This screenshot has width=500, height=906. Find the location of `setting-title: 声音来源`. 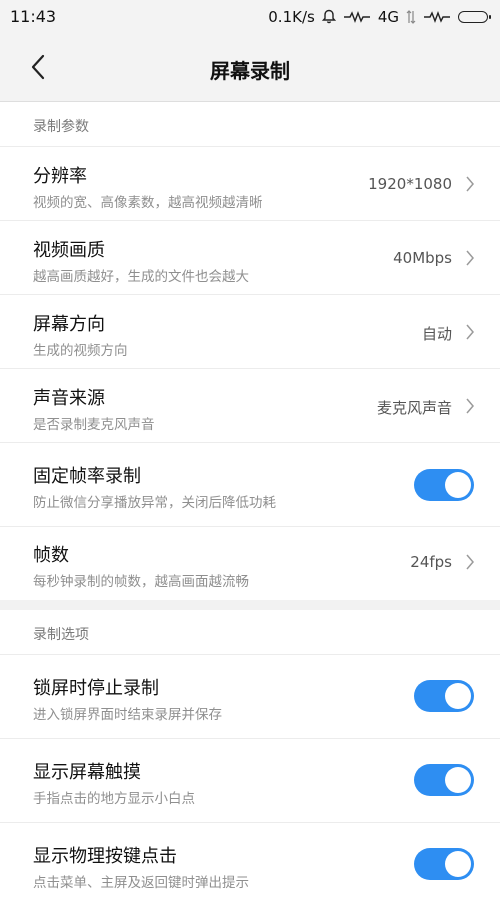

setting-title: 声音来源 is located at coordinates (69, 398).